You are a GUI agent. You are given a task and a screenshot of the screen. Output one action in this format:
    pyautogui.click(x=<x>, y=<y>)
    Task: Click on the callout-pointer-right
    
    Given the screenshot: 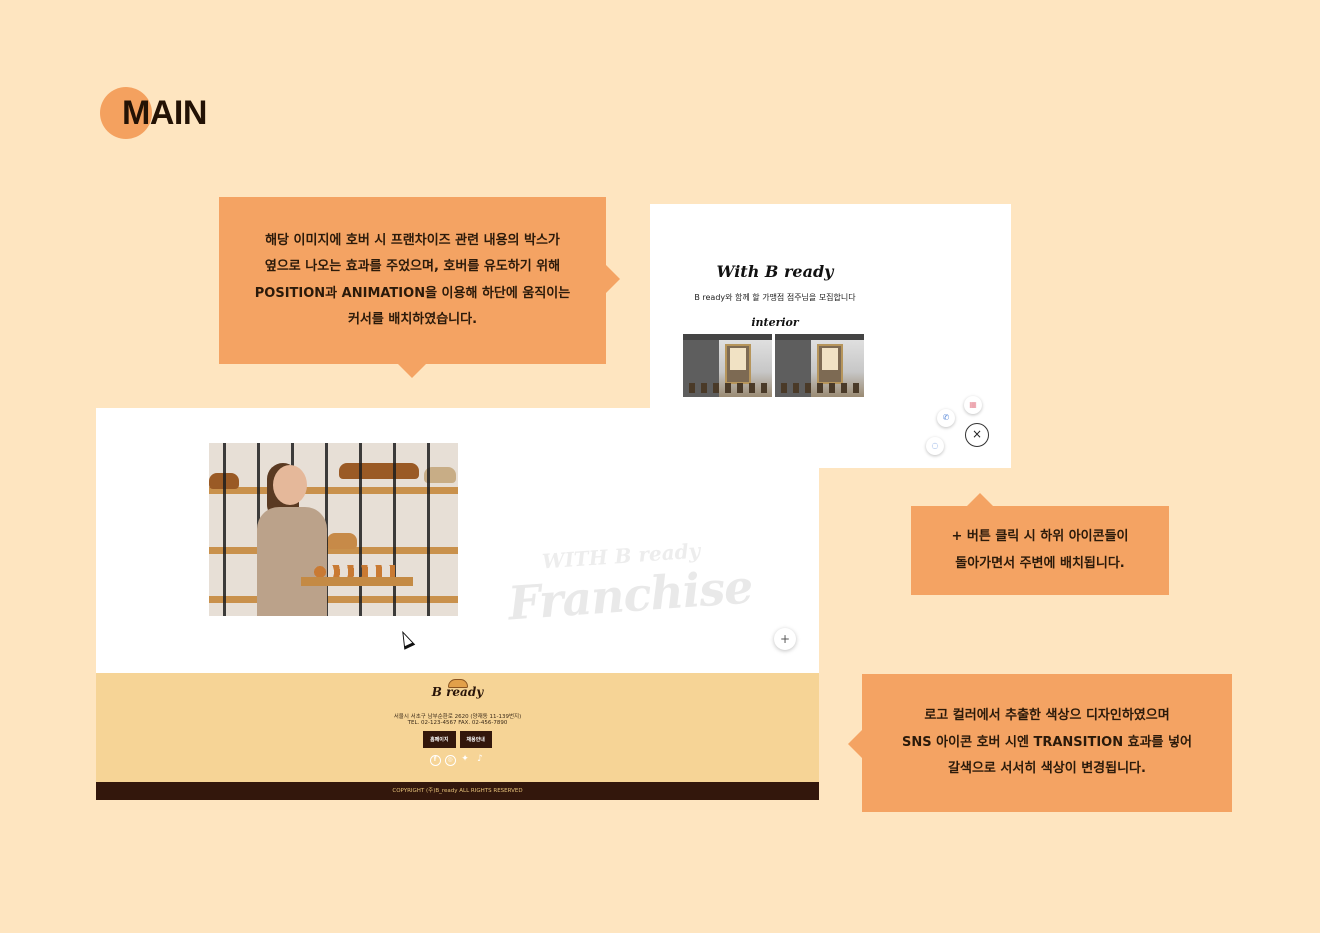 What is the action you would take?
    pyautogui.click(x=613, y=279)
    